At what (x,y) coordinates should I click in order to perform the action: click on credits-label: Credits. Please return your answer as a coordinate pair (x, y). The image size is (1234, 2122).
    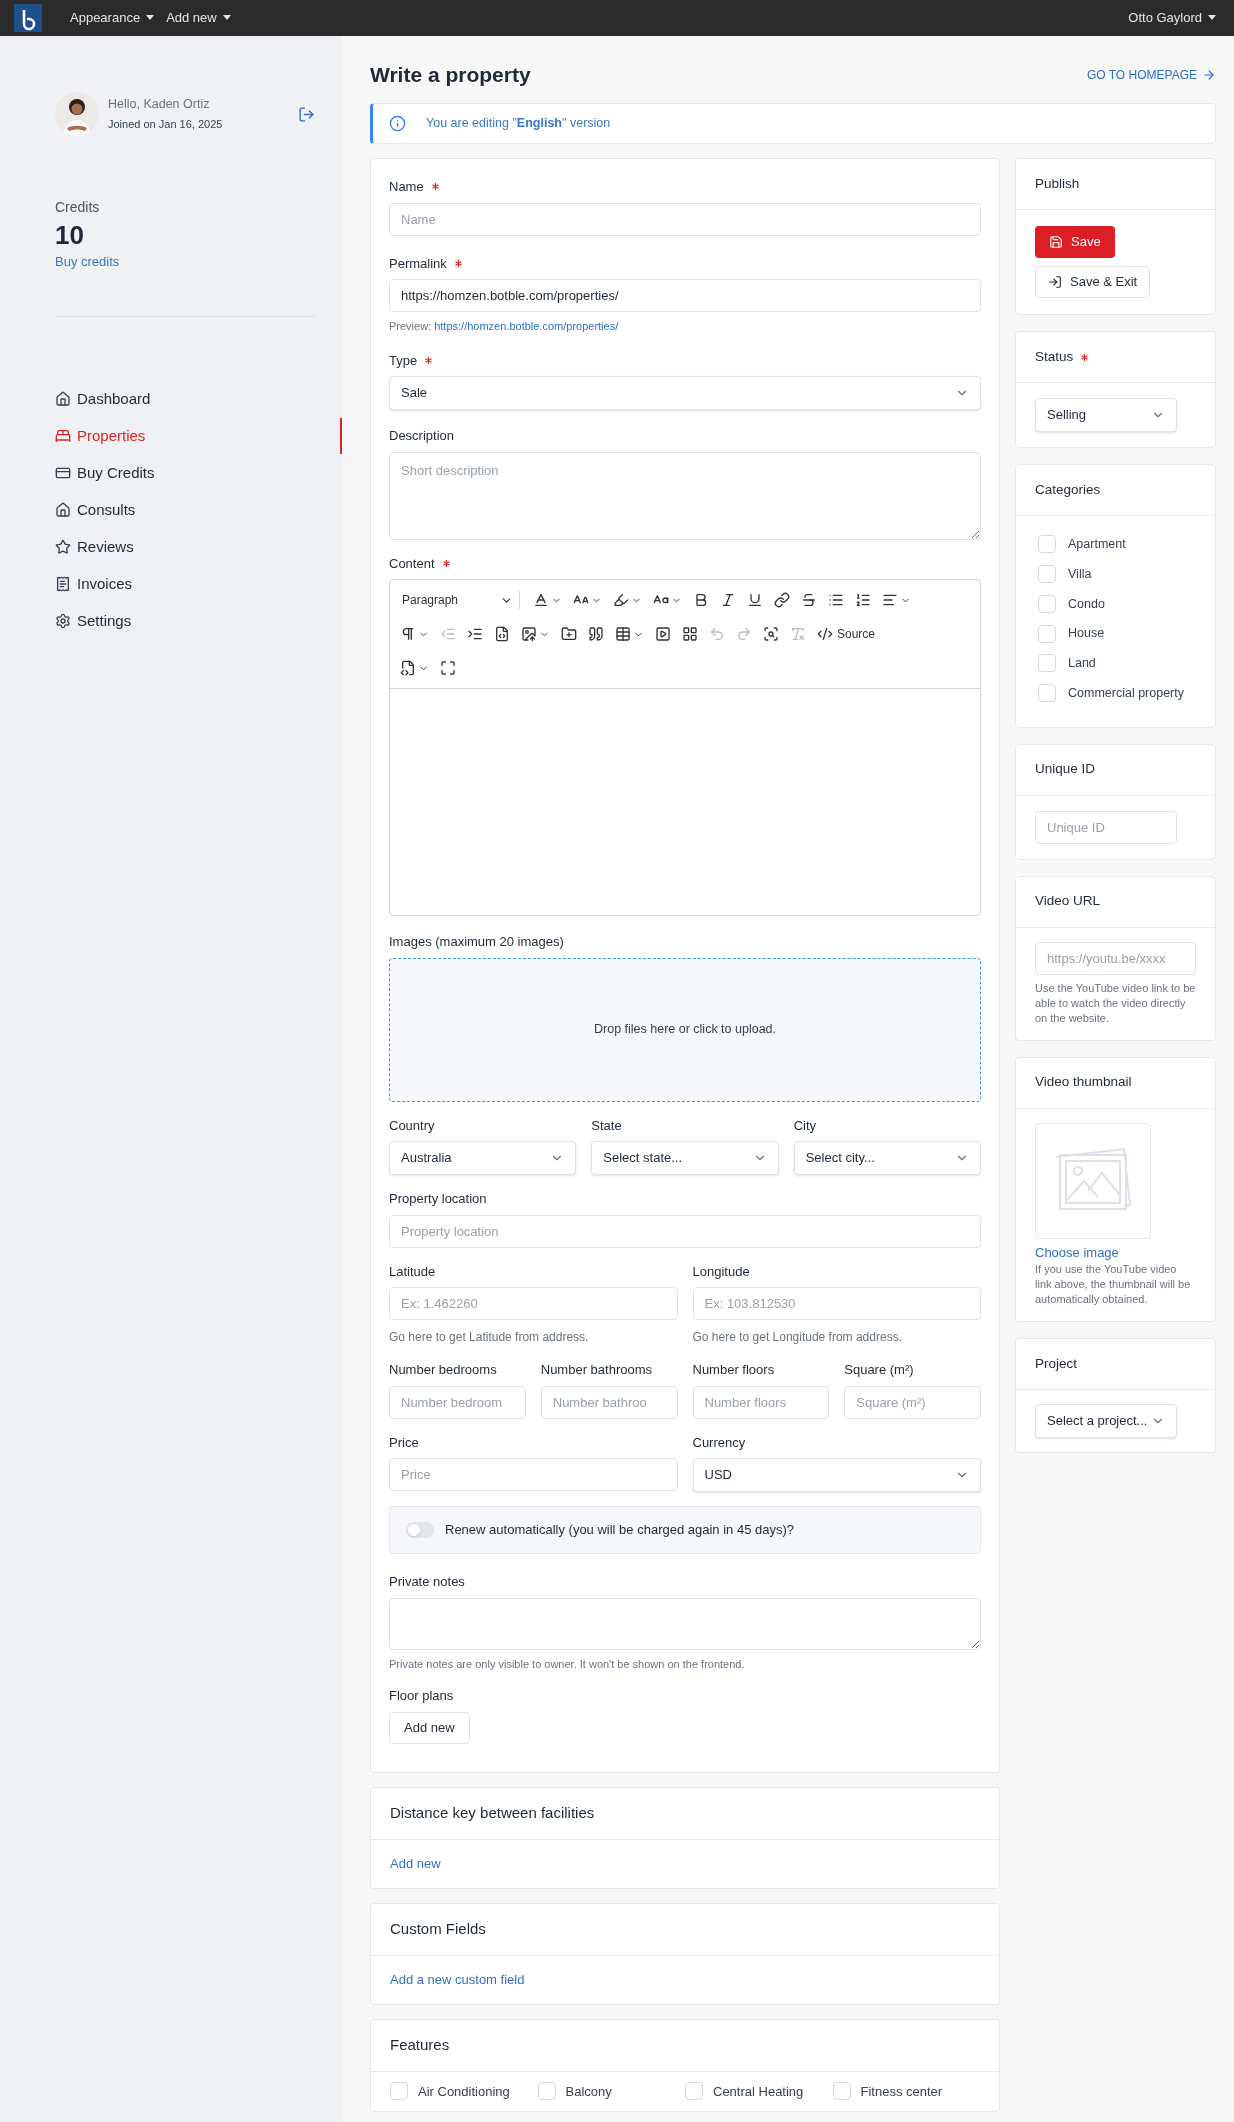
    Looking at the image, I should click on (78, 207).